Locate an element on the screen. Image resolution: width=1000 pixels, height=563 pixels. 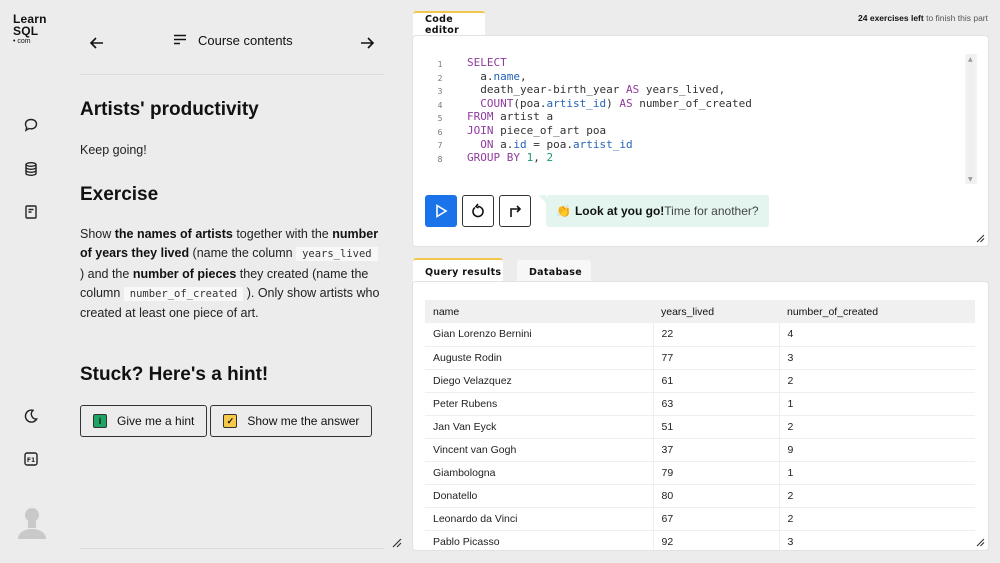
line-number: 1 is located at coordinates (440, 64).